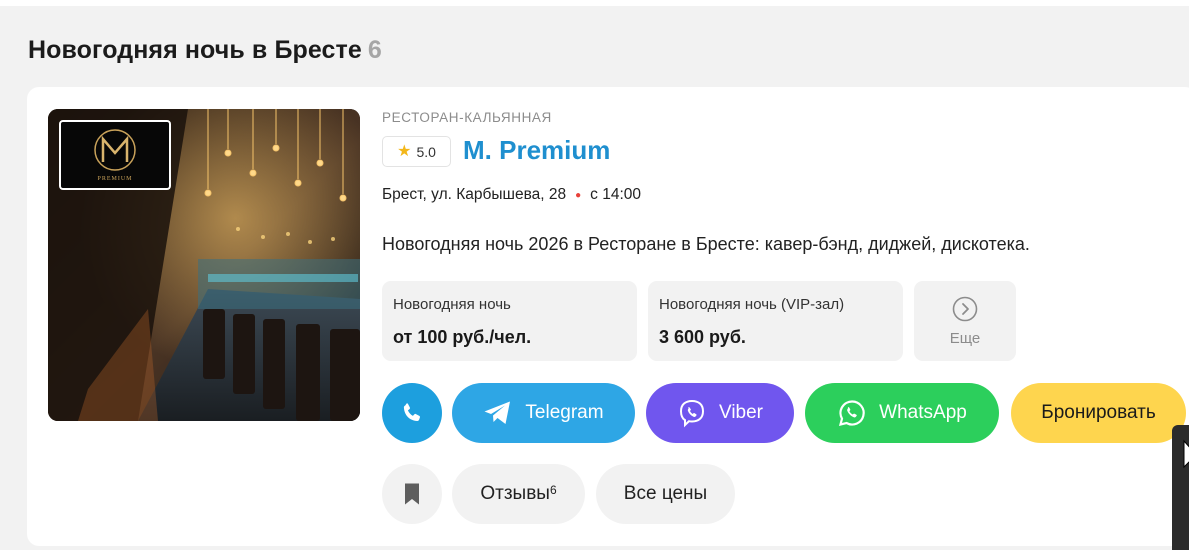 This screenshot has width=1189, height=550. I want to click on viber-button: Viber, so click(720, 413).